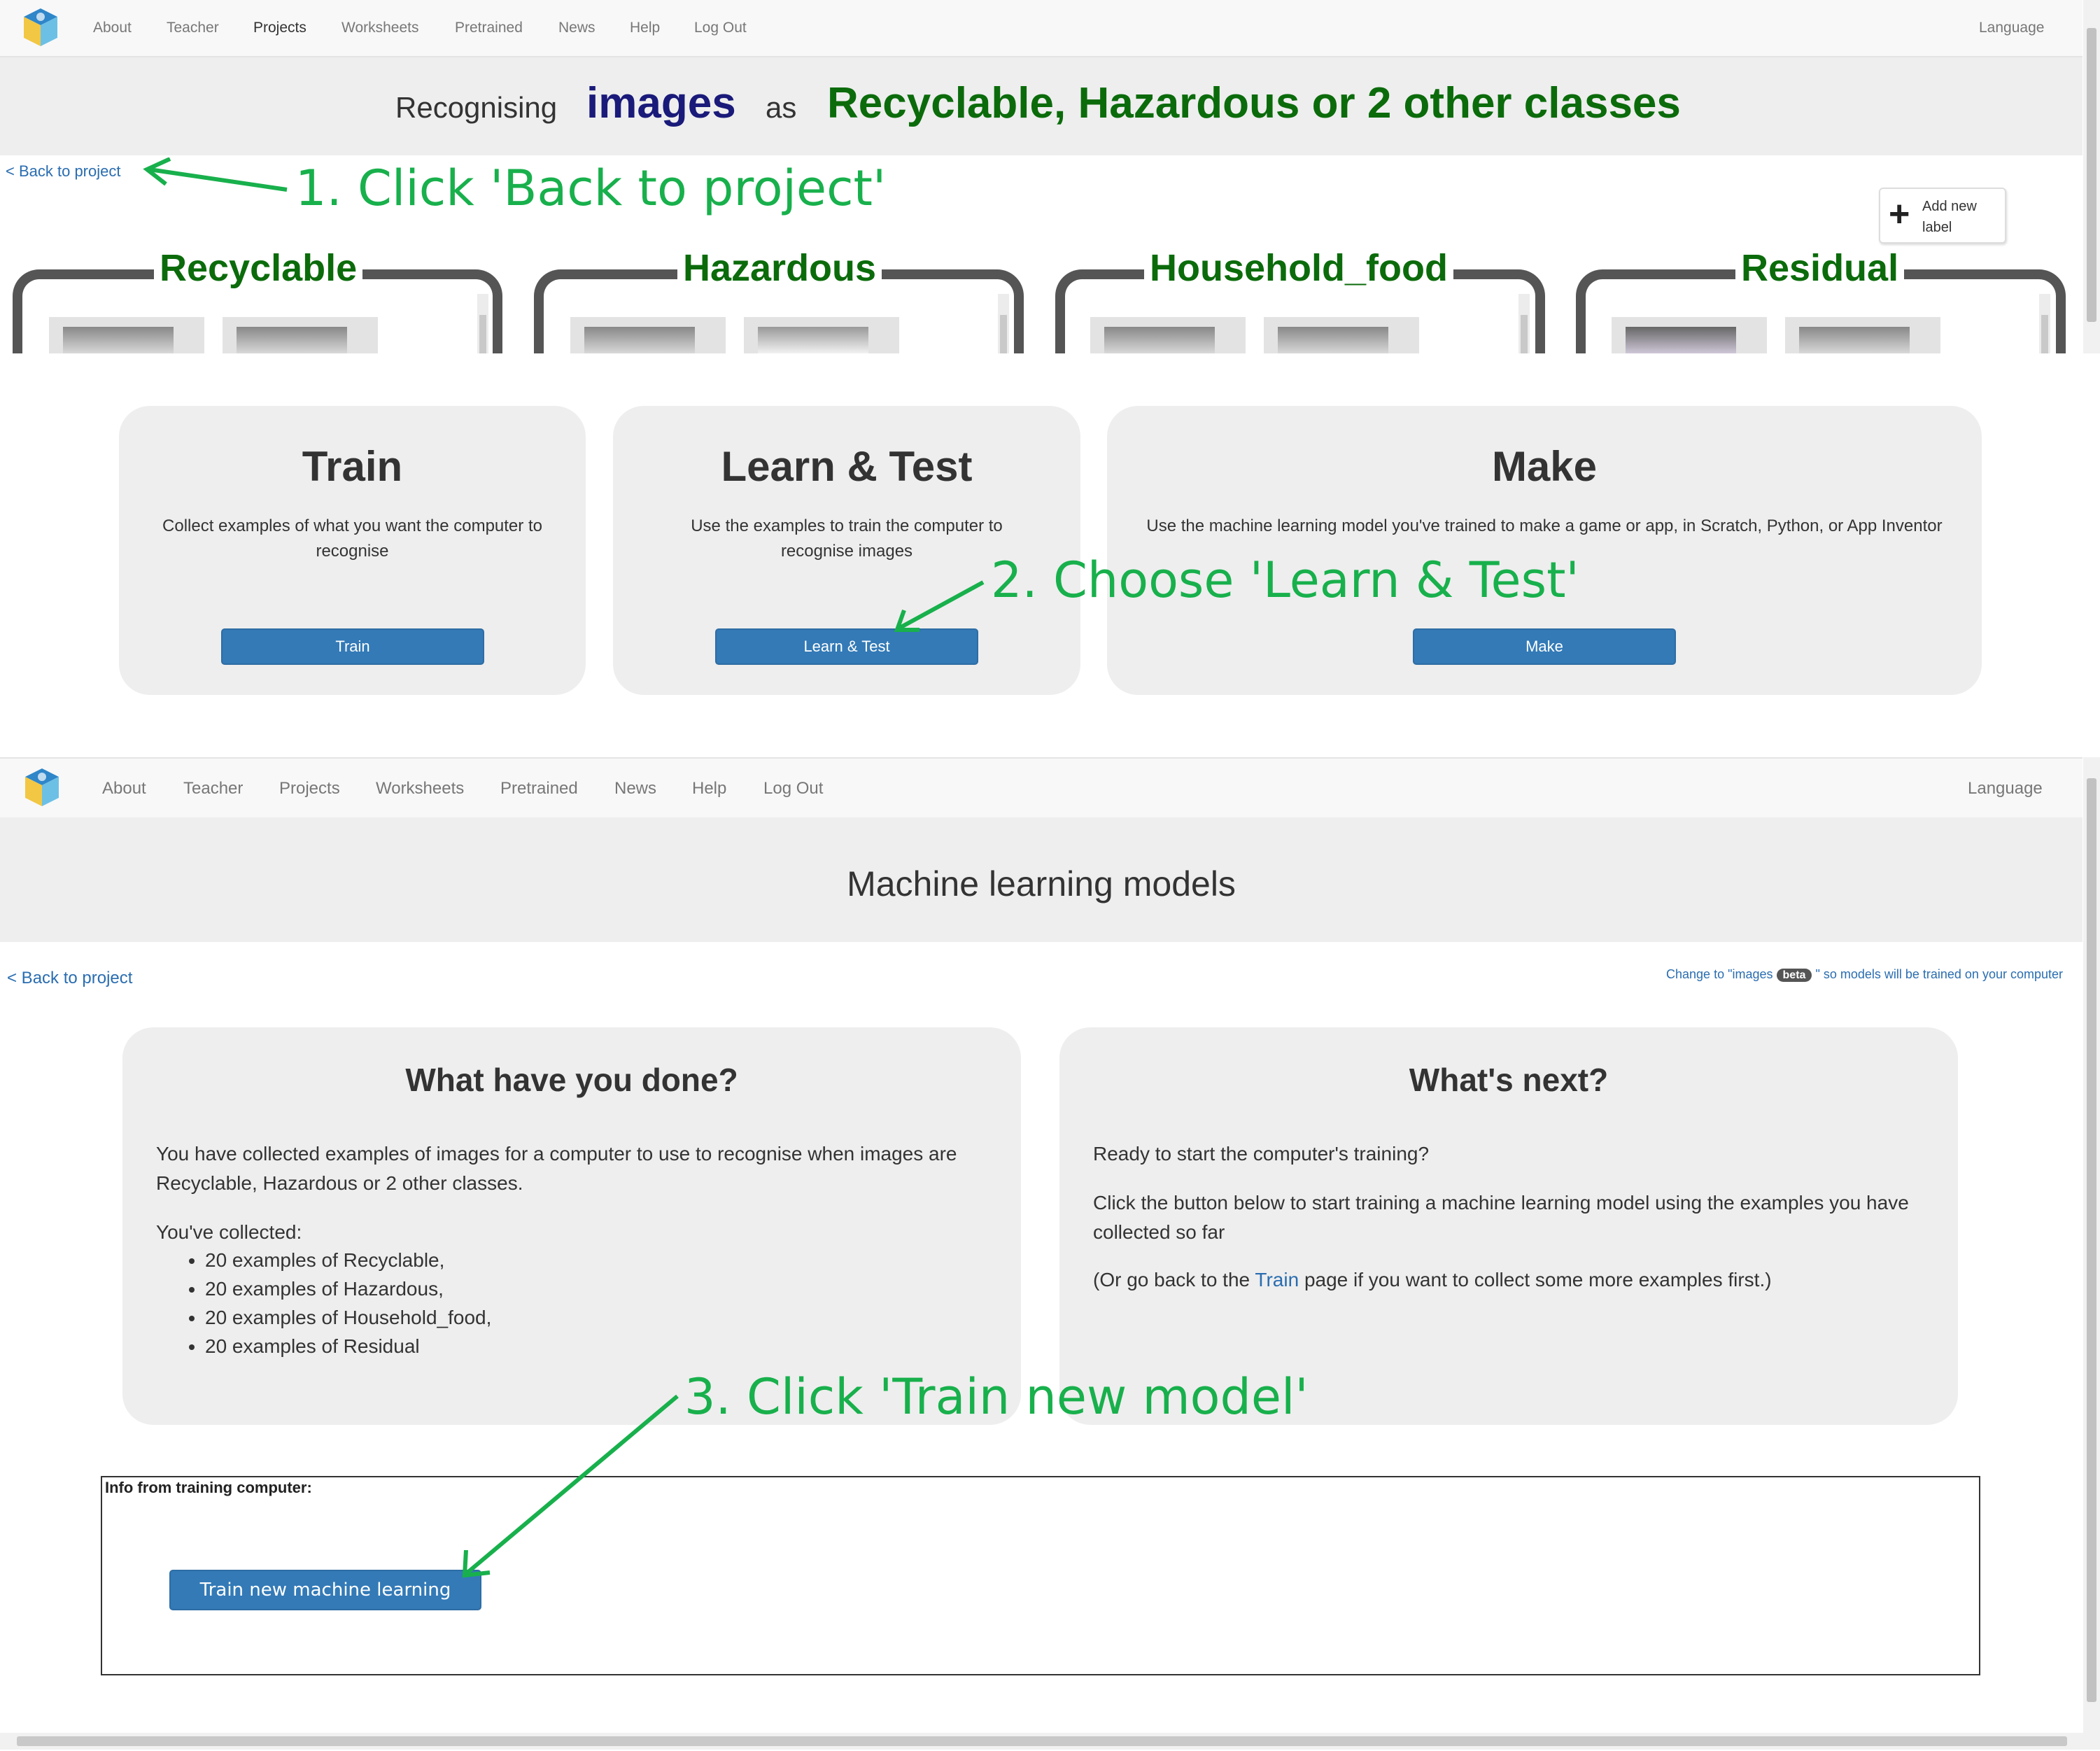 This screenshot has width=2100, height=1751. Describe the element at coordinates (348, 1288) in the screenshot. I see `list-item: 20 examples of Hazardous,` at that location.